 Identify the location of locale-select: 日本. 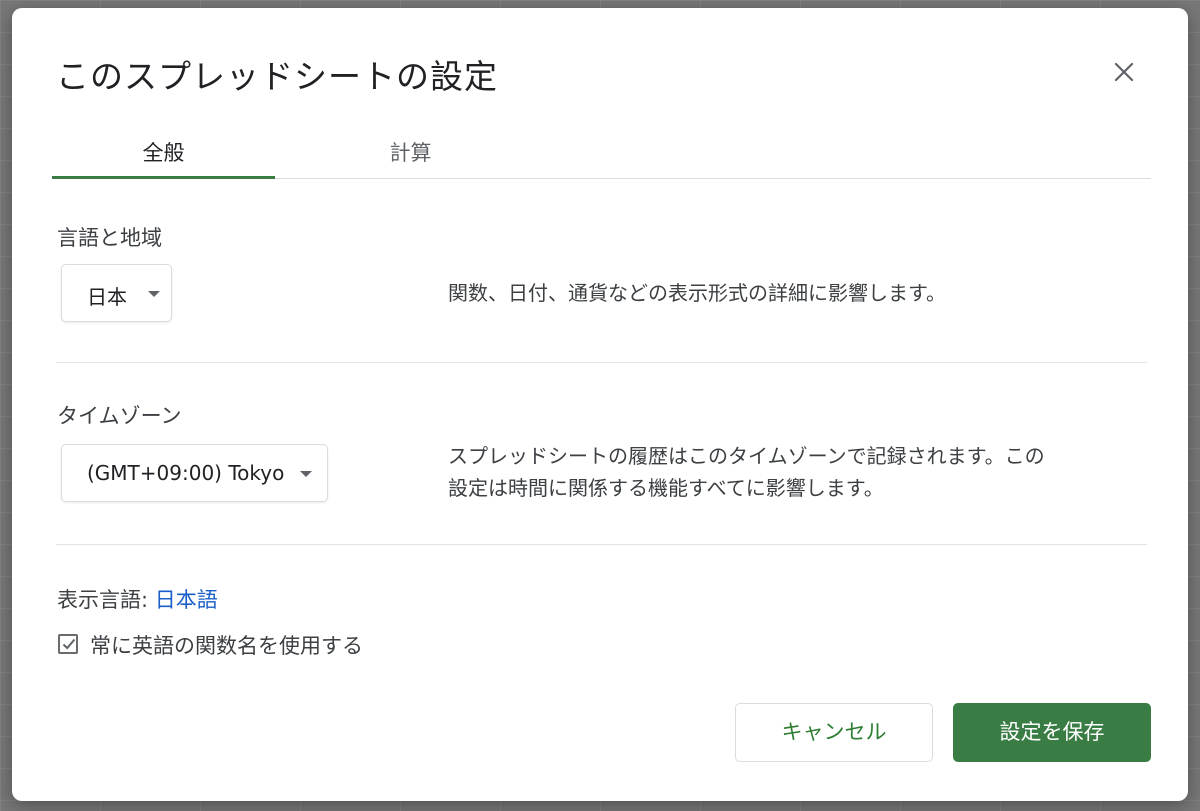
(116, 293).